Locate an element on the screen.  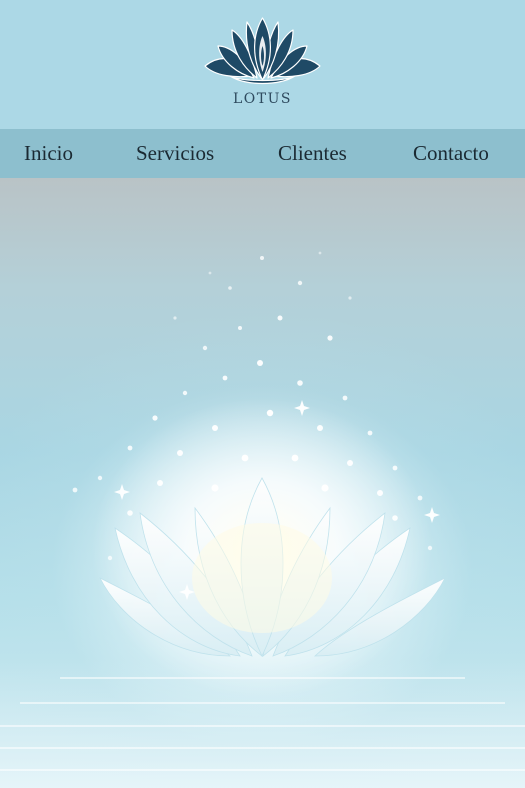
logo: LOTUS is located at coordinates (262, 62).